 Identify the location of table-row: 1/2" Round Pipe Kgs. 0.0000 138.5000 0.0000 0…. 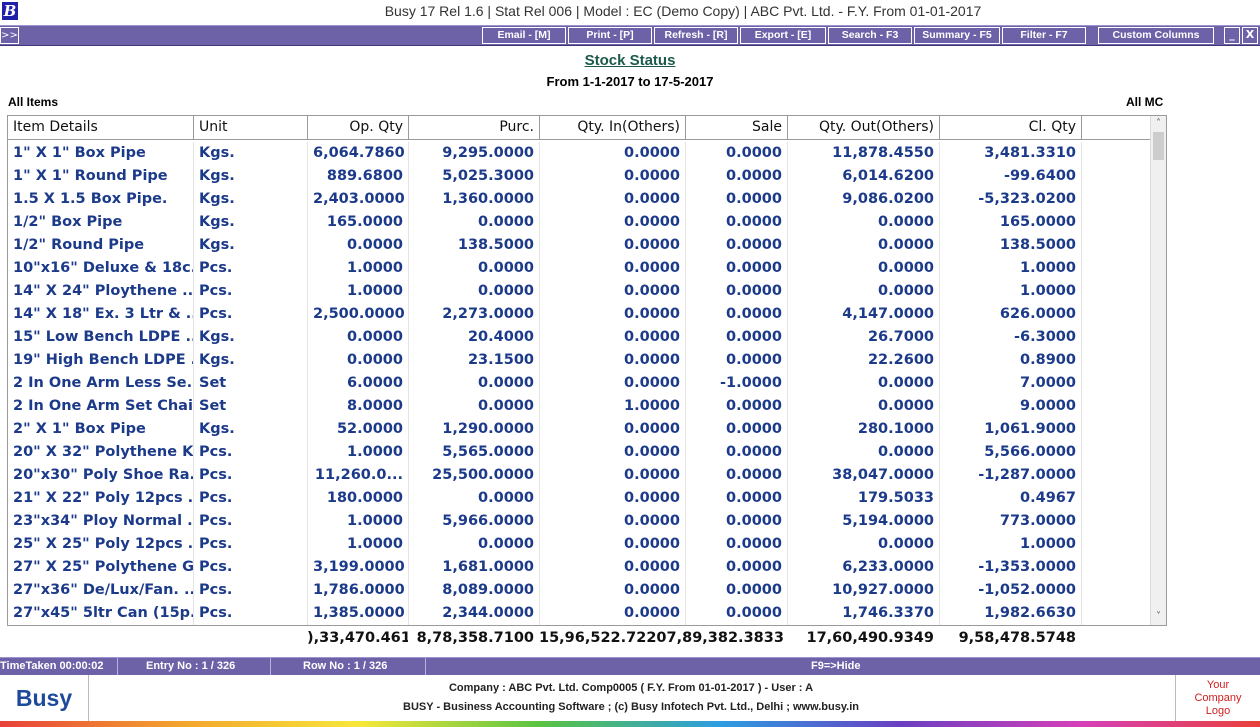
(579, 245).